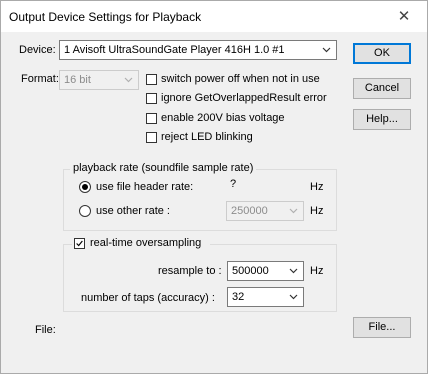 The image size is (428, 374). Describe the element at coordinates (317, 211) in the screenshot. I see `other-rate-unit: Hz` at that location.